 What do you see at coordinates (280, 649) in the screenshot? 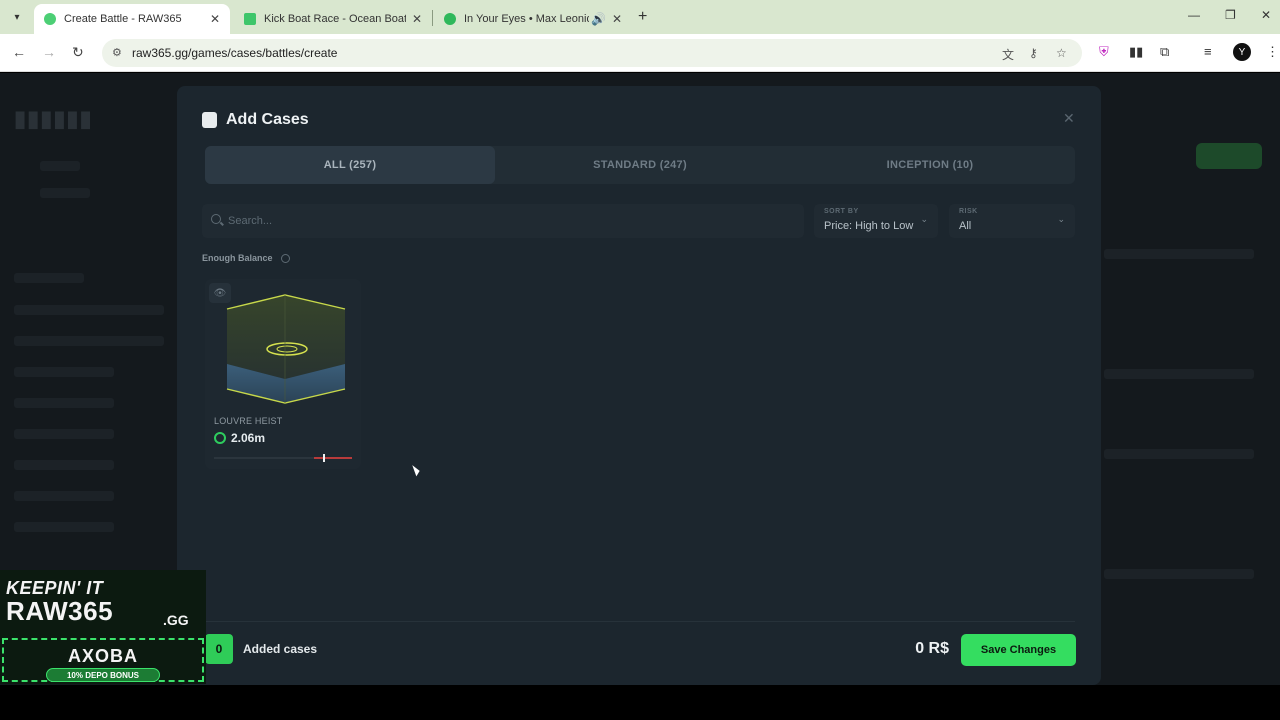
I see `added-cases-label: Added cases` at bounding box center [280, 649].